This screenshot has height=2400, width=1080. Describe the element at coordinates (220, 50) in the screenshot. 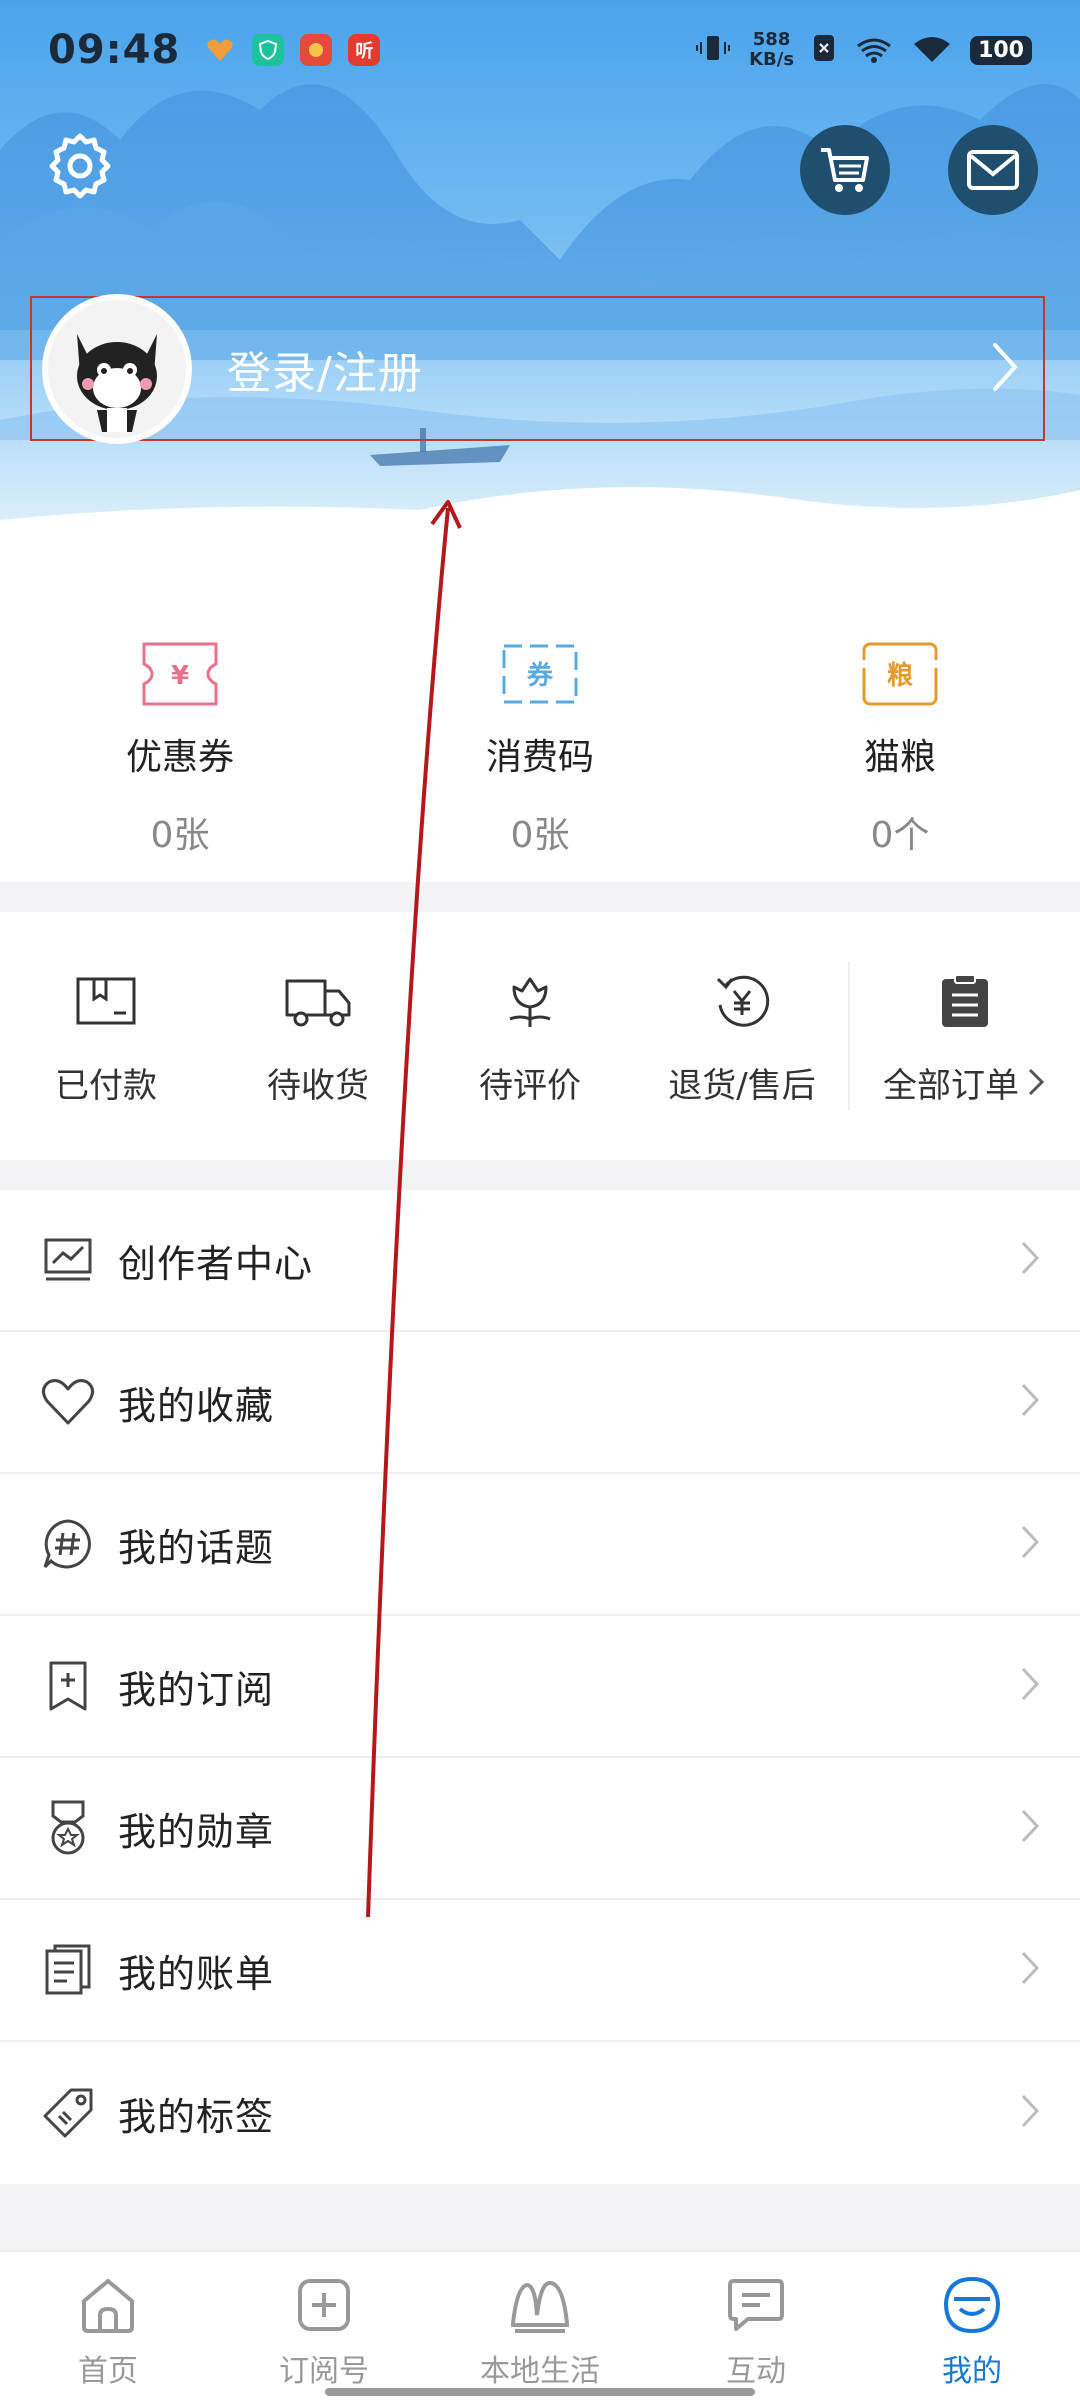

I see `heart-app-icon` at that location.